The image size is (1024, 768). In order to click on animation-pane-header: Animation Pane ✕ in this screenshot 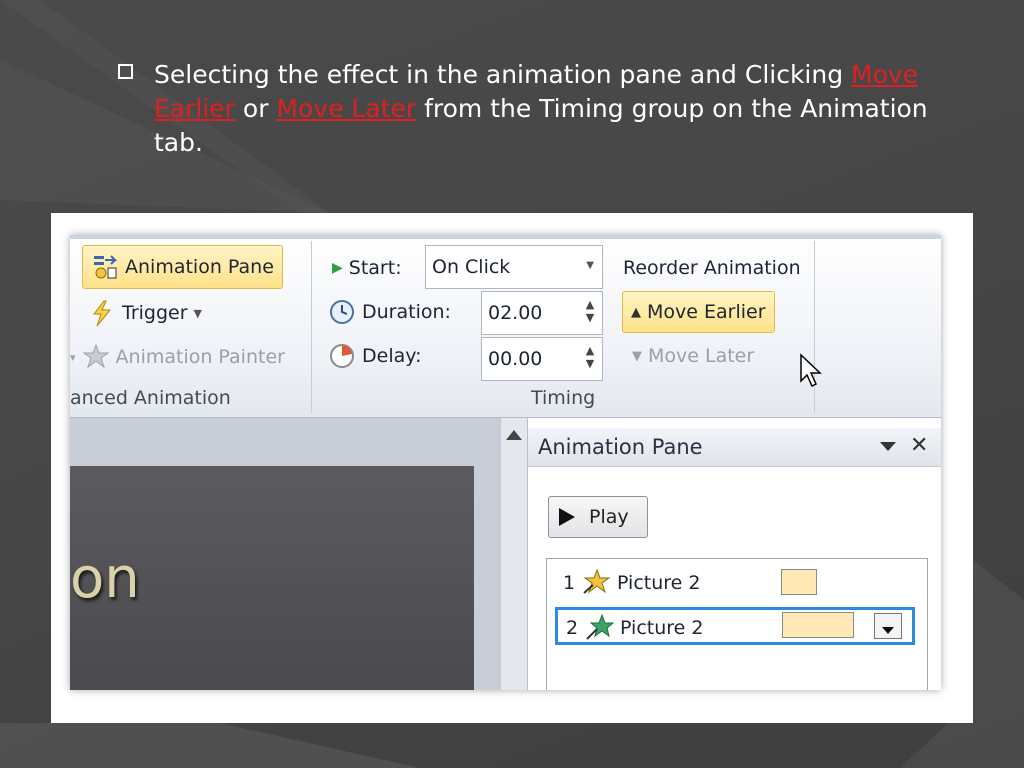, I will do `click(734, 447)`.